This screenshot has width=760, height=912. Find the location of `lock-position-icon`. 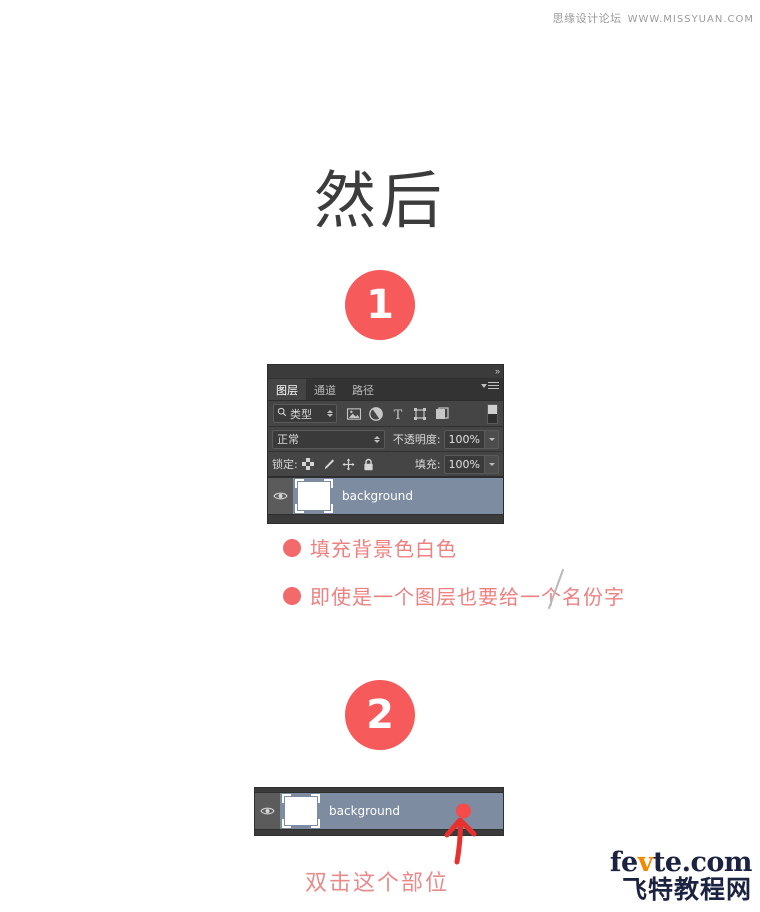

lock-position-icon is located at coordinates (348, 464).